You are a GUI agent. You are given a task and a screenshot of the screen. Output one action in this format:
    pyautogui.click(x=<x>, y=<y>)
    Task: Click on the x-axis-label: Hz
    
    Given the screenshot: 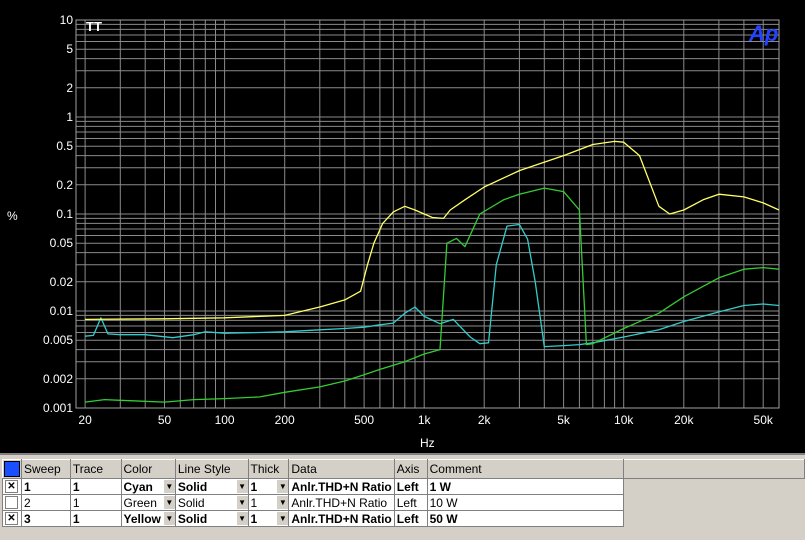 What is the action you would take?
    pyautogui.click(x=427, y=443)
    